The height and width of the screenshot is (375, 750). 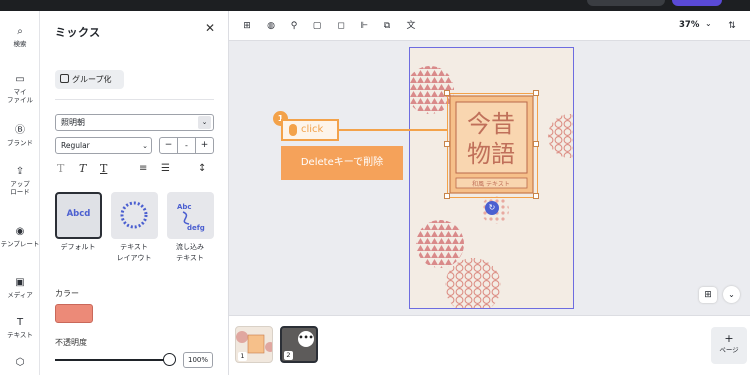 What do you see at coordinates (112, 360) in the screenshot?
I see `opacity-slider-track` at bounding box center [112, 360].